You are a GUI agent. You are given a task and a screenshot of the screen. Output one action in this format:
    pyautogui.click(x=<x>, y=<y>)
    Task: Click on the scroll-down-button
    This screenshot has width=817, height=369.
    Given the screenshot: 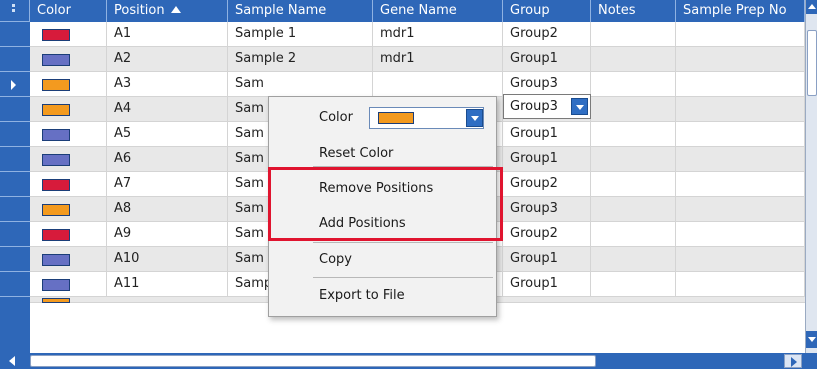 What is the action you would take?
    pyautogui.click(x=811, y=339)
    